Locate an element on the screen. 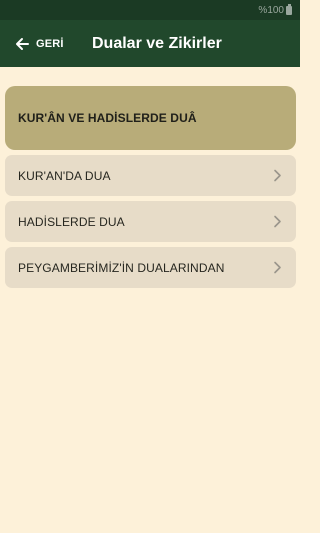 Image resolution: width=320 pixels, height=533 pixels. menu-item-label: HADİSLERDE DUA is located at coordinates (71, 221).